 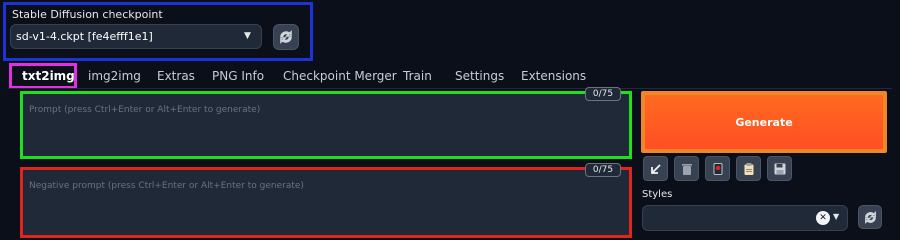 I want to click on clear-prompt-button, so click(x=686, y=168).